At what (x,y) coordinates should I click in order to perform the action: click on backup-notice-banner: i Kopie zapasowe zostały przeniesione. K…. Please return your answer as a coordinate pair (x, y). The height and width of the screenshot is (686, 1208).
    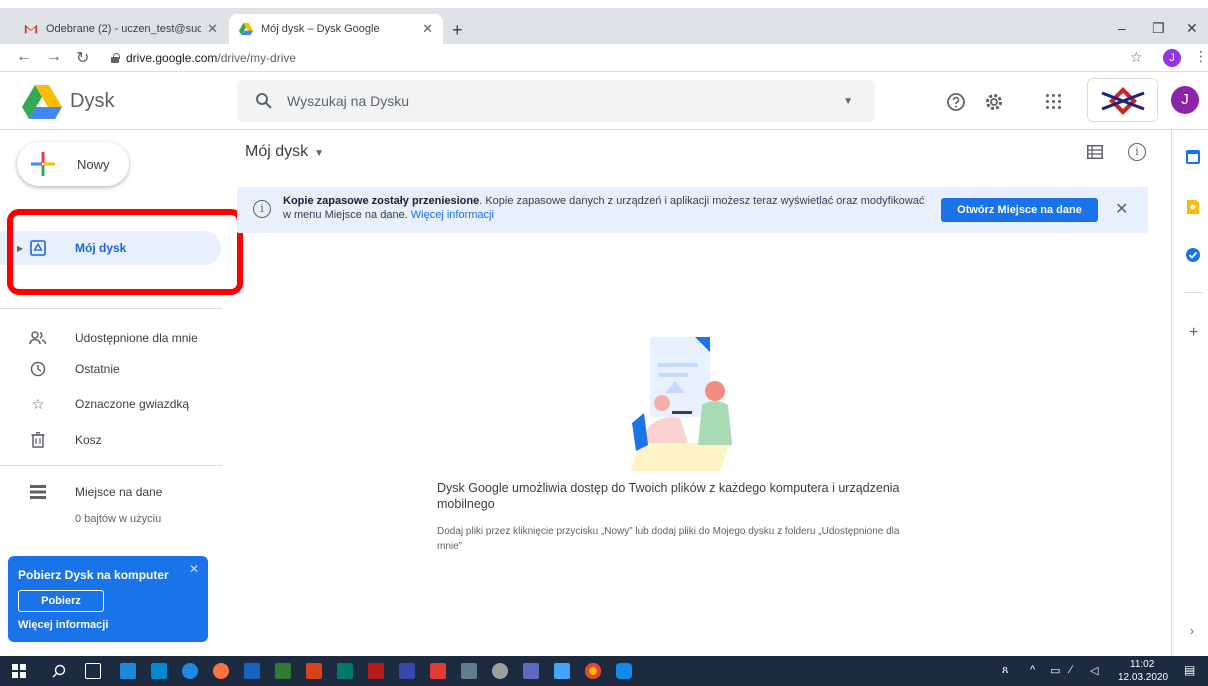
    Looking at the image, I should click on (692, 210).